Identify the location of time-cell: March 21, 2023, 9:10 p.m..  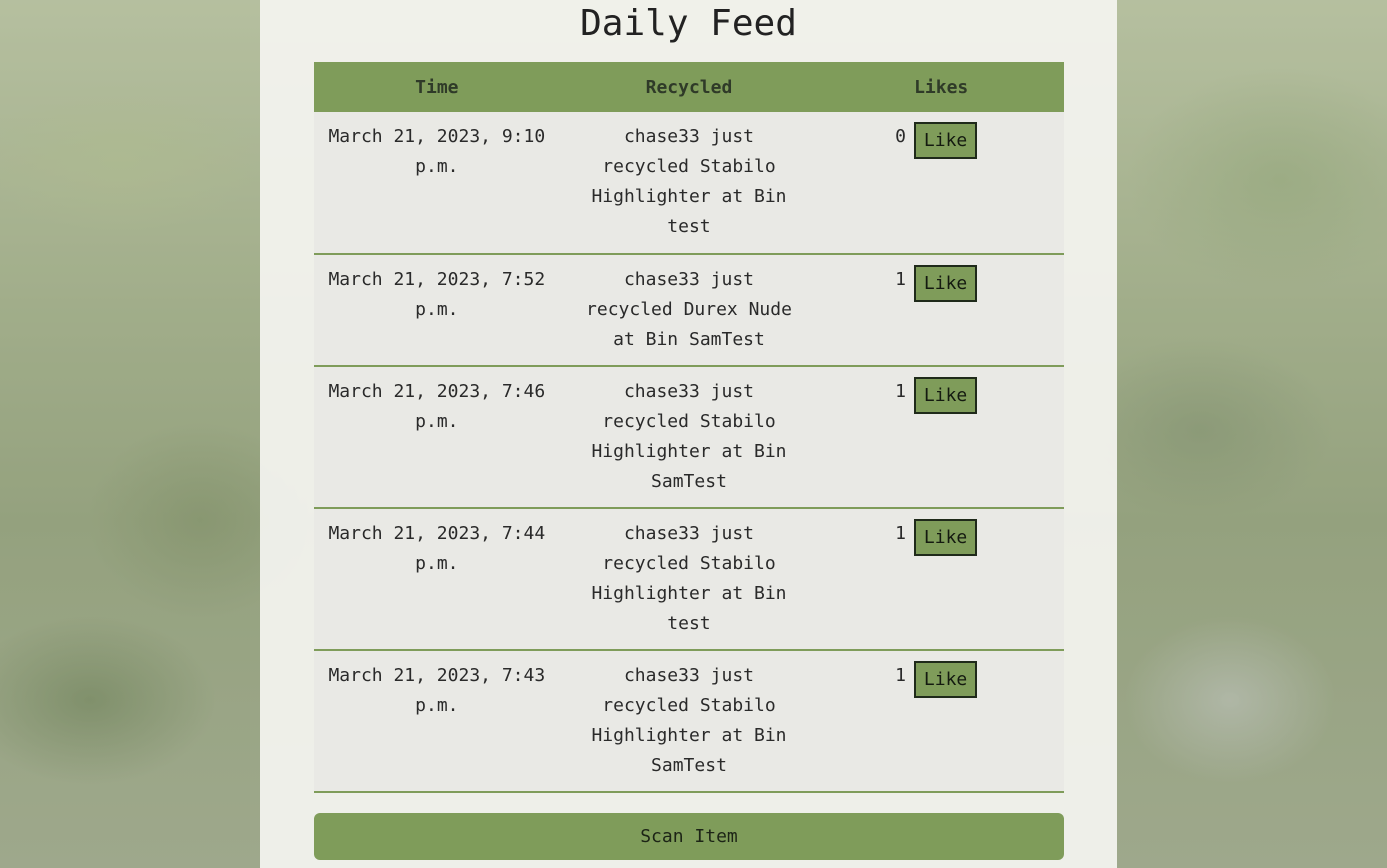
(437, 151).